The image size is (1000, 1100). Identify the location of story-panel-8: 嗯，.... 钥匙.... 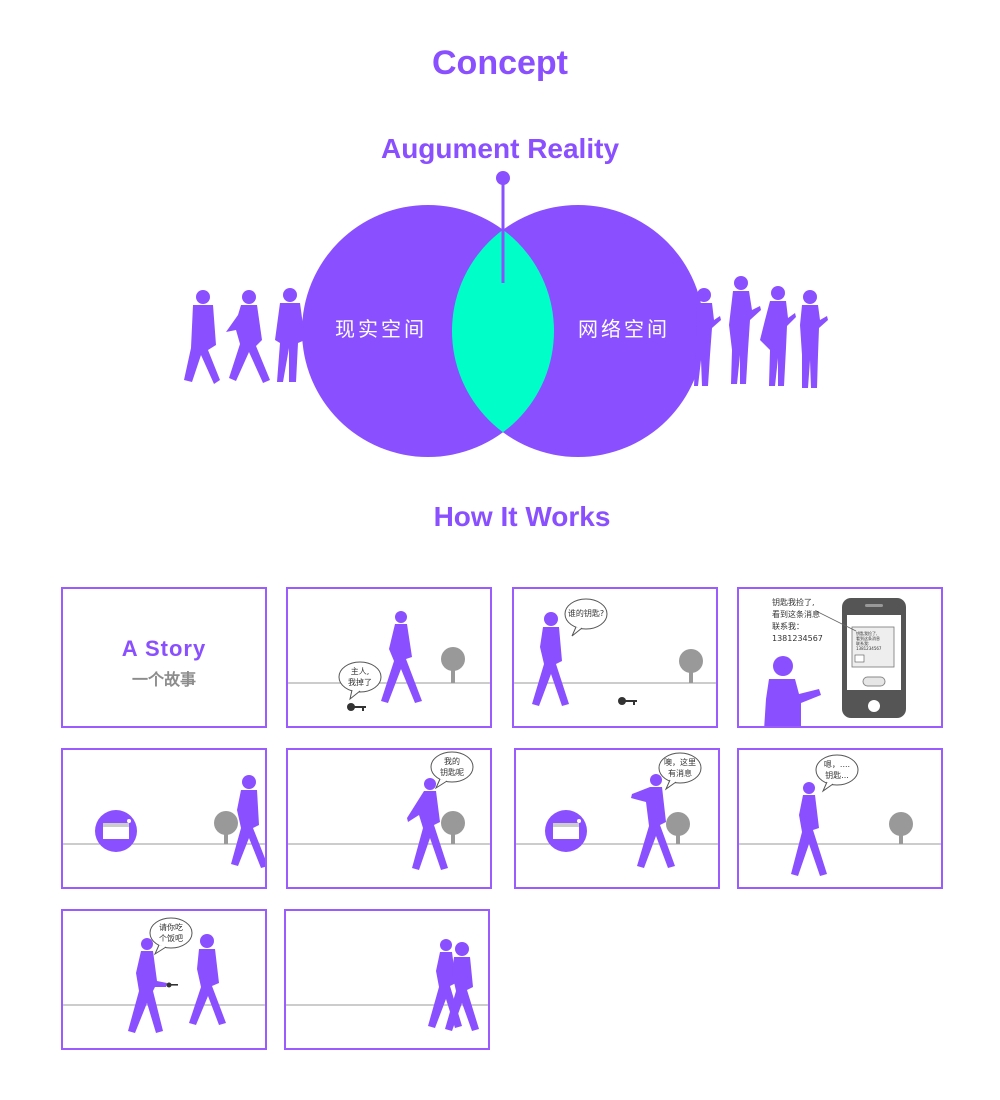
(840, 818).